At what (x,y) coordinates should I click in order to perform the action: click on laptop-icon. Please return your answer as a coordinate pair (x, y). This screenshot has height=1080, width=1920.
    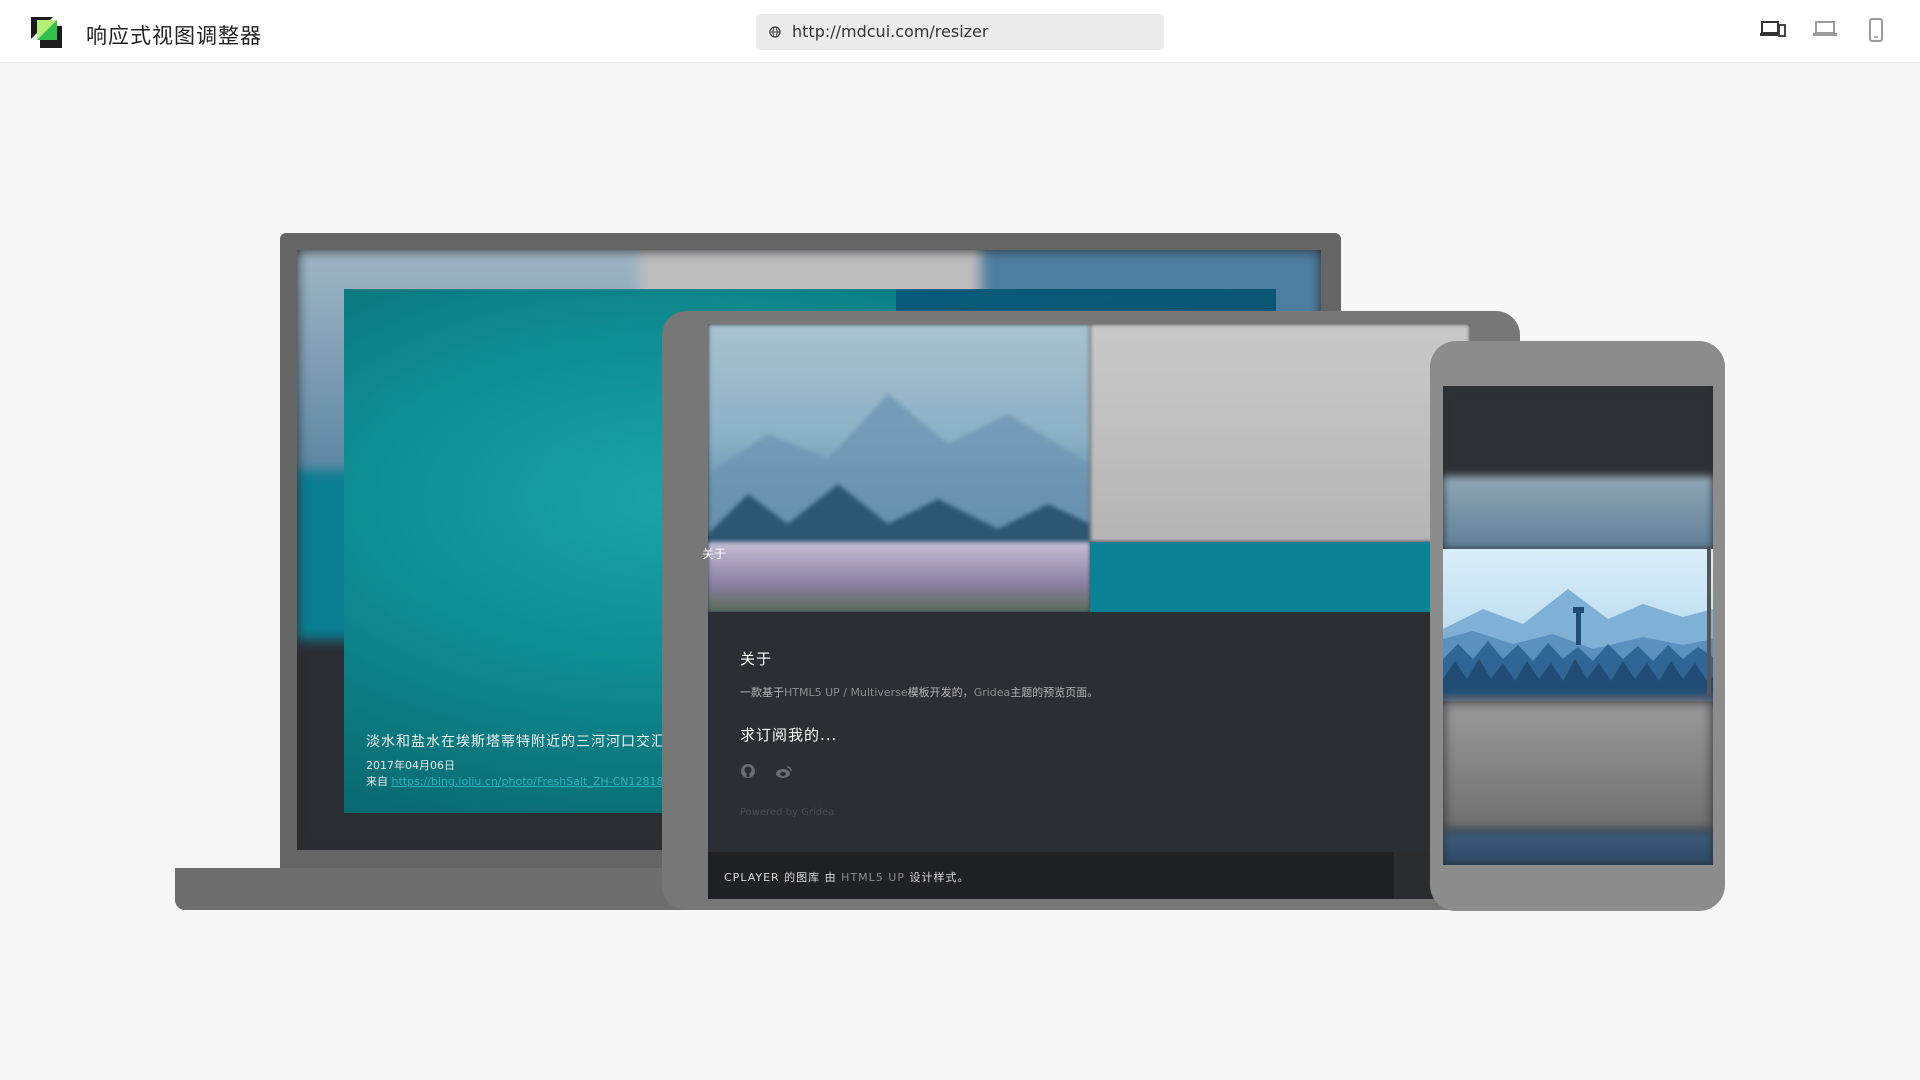
    Looking at the image, I should click on (1825, 28).